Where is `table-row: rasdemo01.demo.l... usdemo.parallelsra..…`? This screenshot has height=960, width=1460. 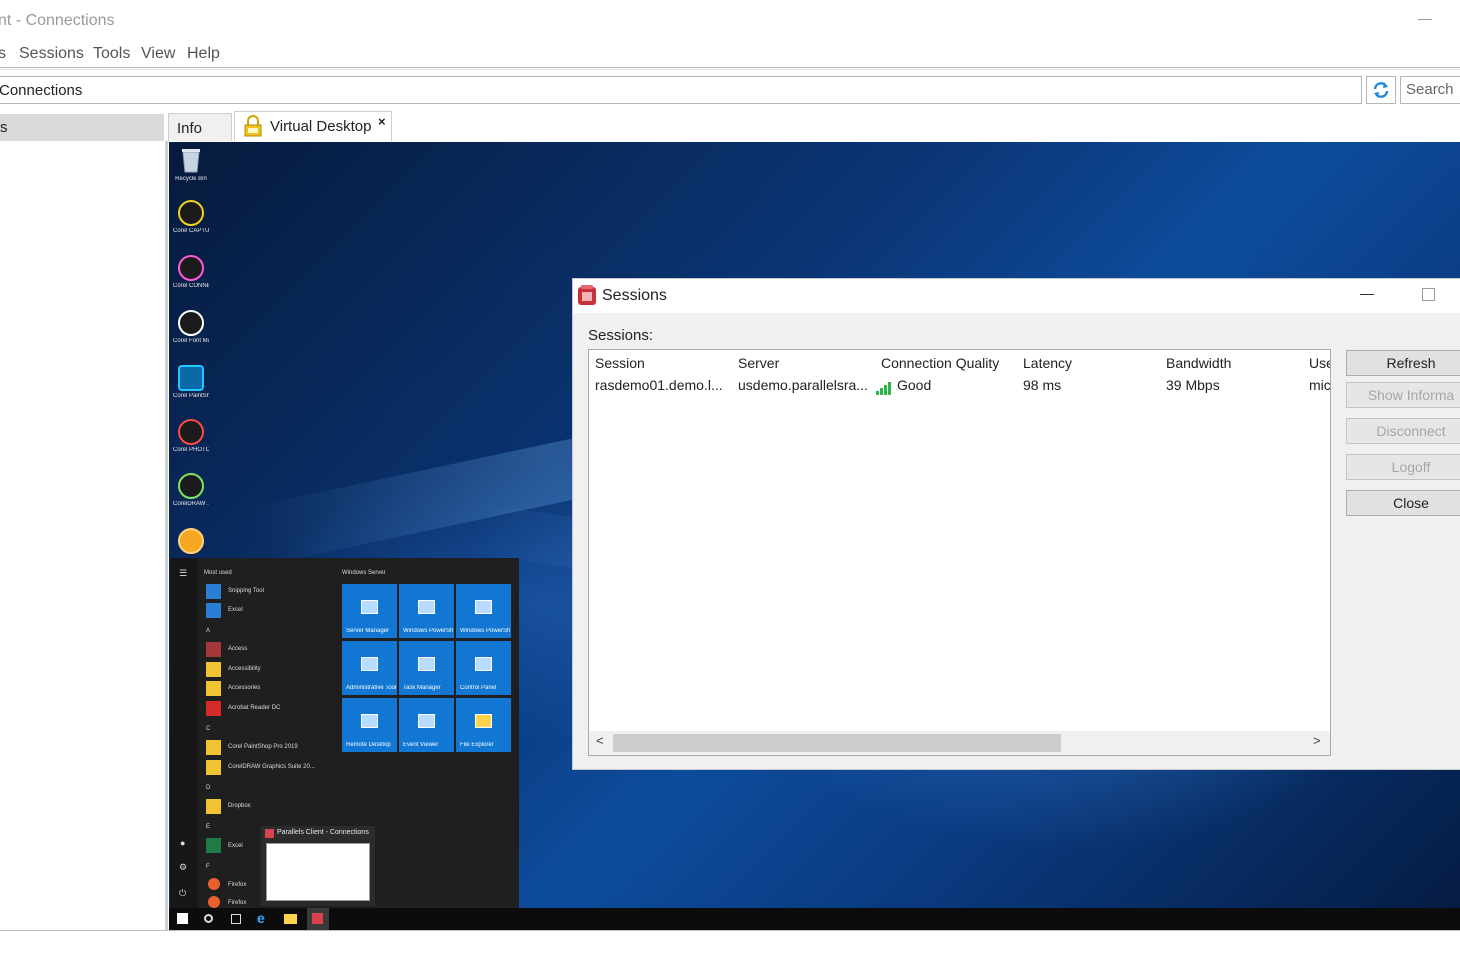
table-row: rasdemo01.demo.l... usdemo.parallelsra..… is located at coordinates (959, 386).